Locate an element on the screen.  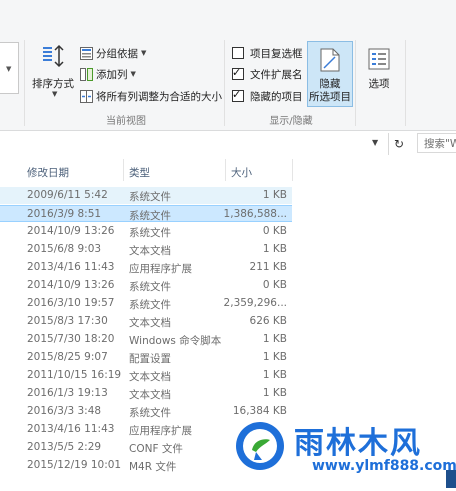
current-view-group-label: 当前视图 is located at coordinates (126, 121).